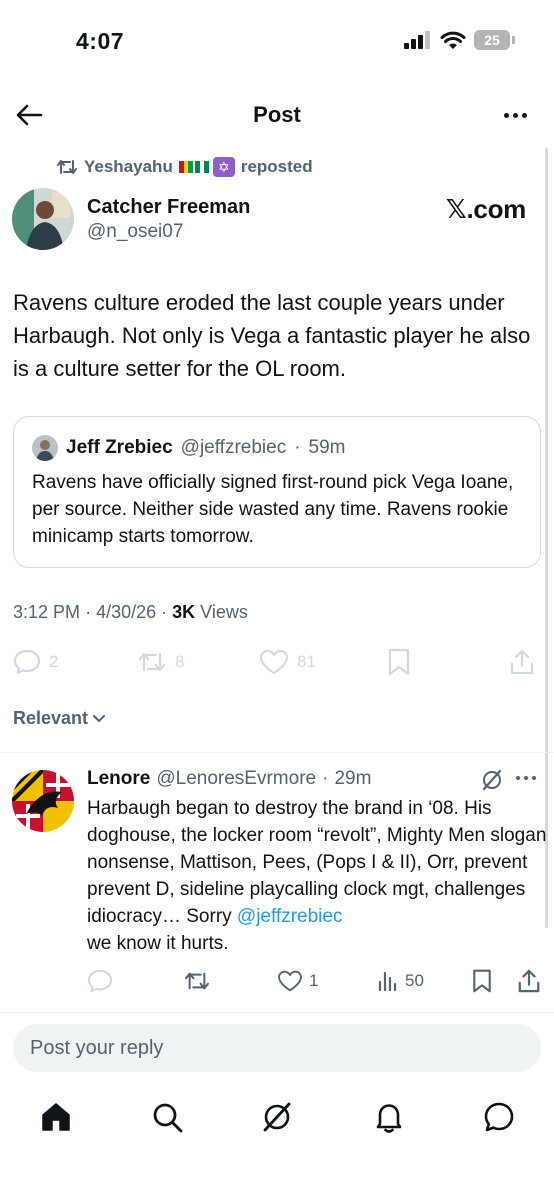  I want to click on more-options-button, so click(515, 115).